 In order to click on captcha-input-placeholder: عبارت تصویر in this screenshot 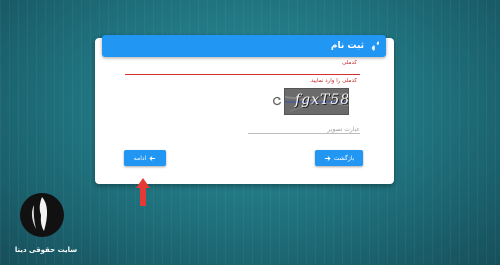, I will do `click(343, 129)`.